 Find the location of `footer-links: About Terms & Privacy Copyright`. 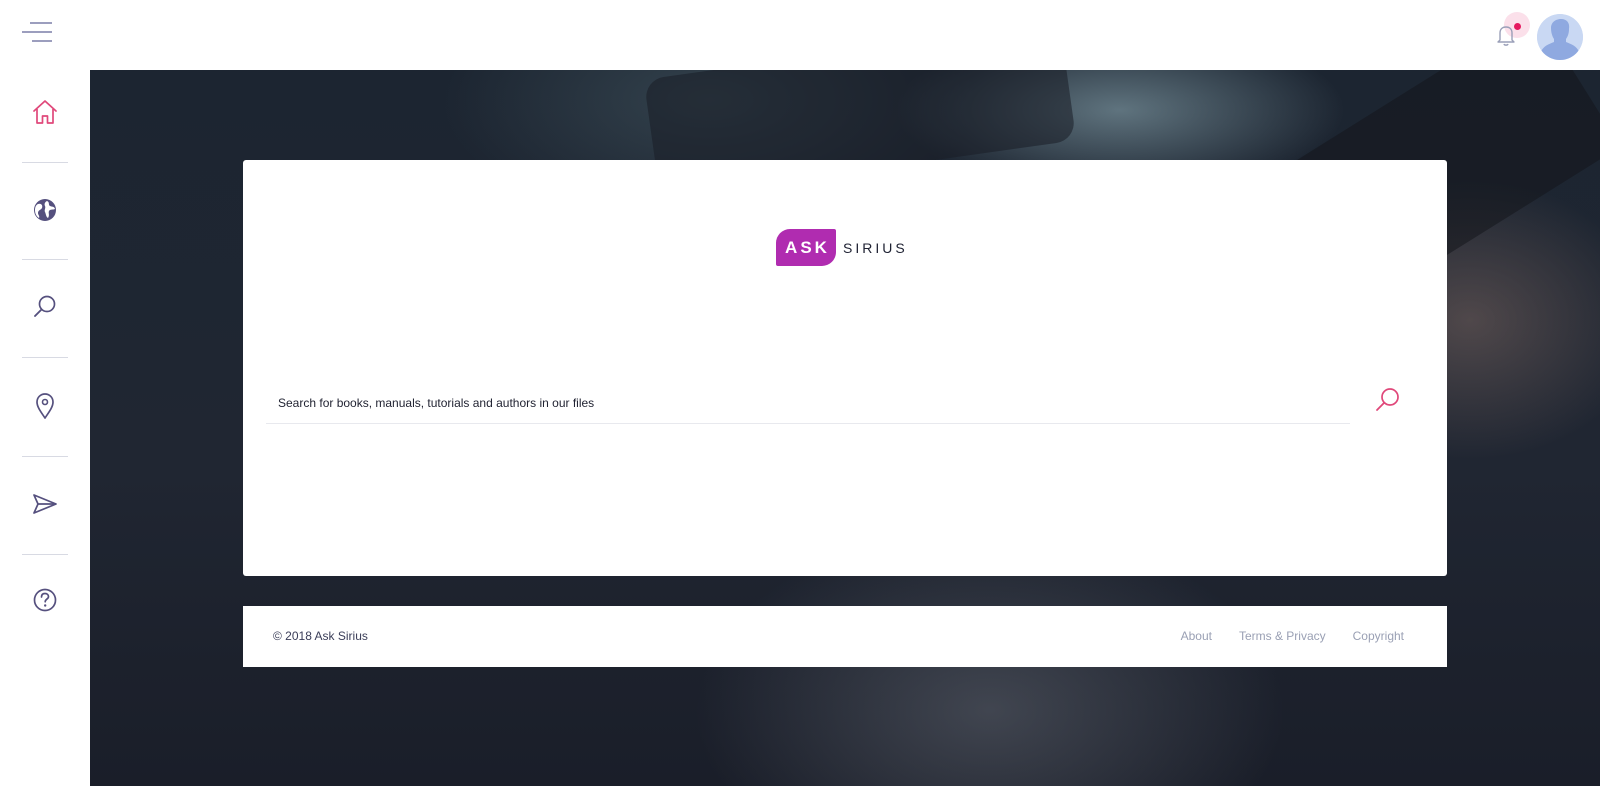

footer-links: About Terms & Privacy Copyright is located at coordinates (1292, 636).